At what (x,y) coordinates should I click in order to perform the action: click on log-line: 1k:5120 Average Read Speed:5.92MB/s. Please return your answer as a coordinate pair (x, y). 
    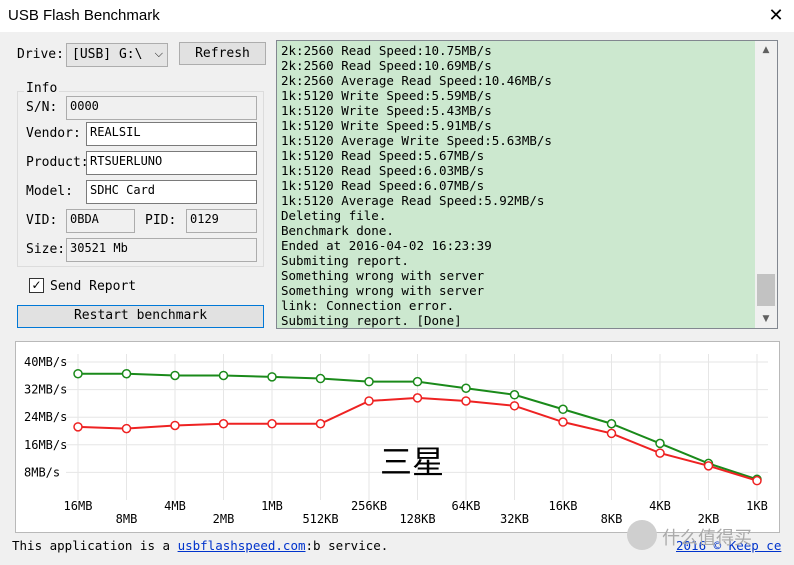
    Looking at the image, I should click on (413, 200).